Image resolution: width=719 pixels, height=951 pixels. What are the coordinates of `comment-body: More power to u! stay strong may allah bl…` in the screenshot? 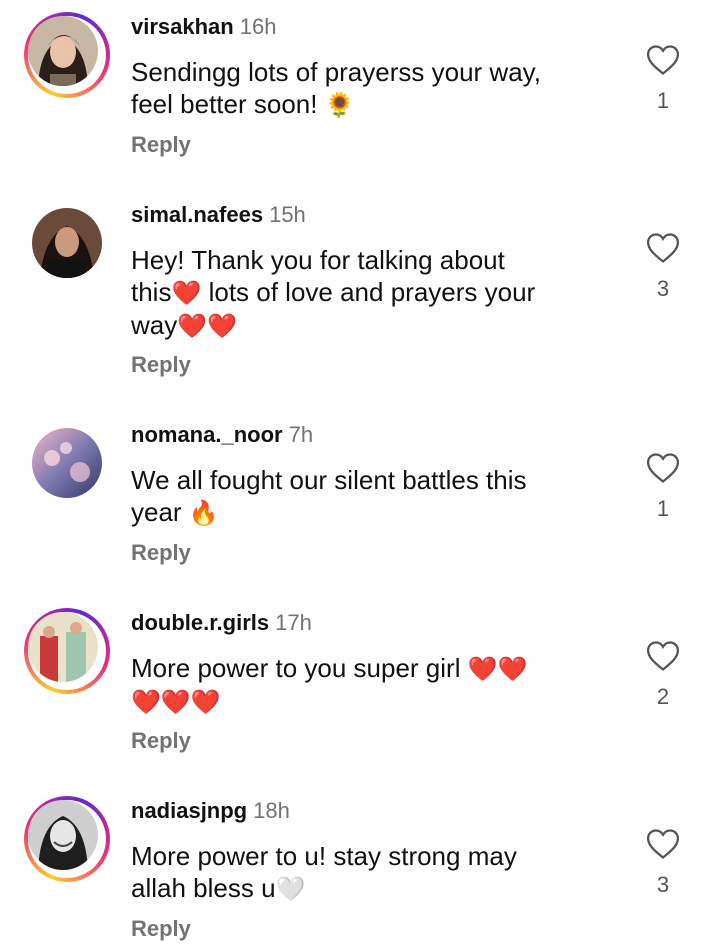 It's located at (324, 872).